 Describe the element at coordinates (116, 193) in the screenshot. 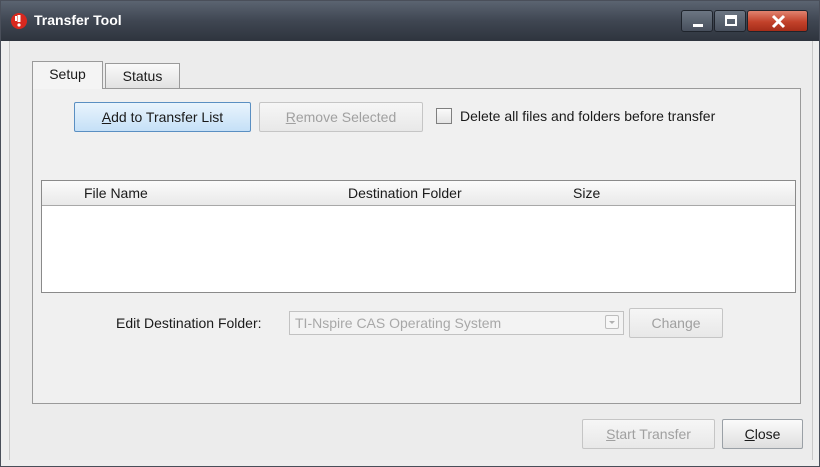

I see `column-header-file-name: File Name` at that location.